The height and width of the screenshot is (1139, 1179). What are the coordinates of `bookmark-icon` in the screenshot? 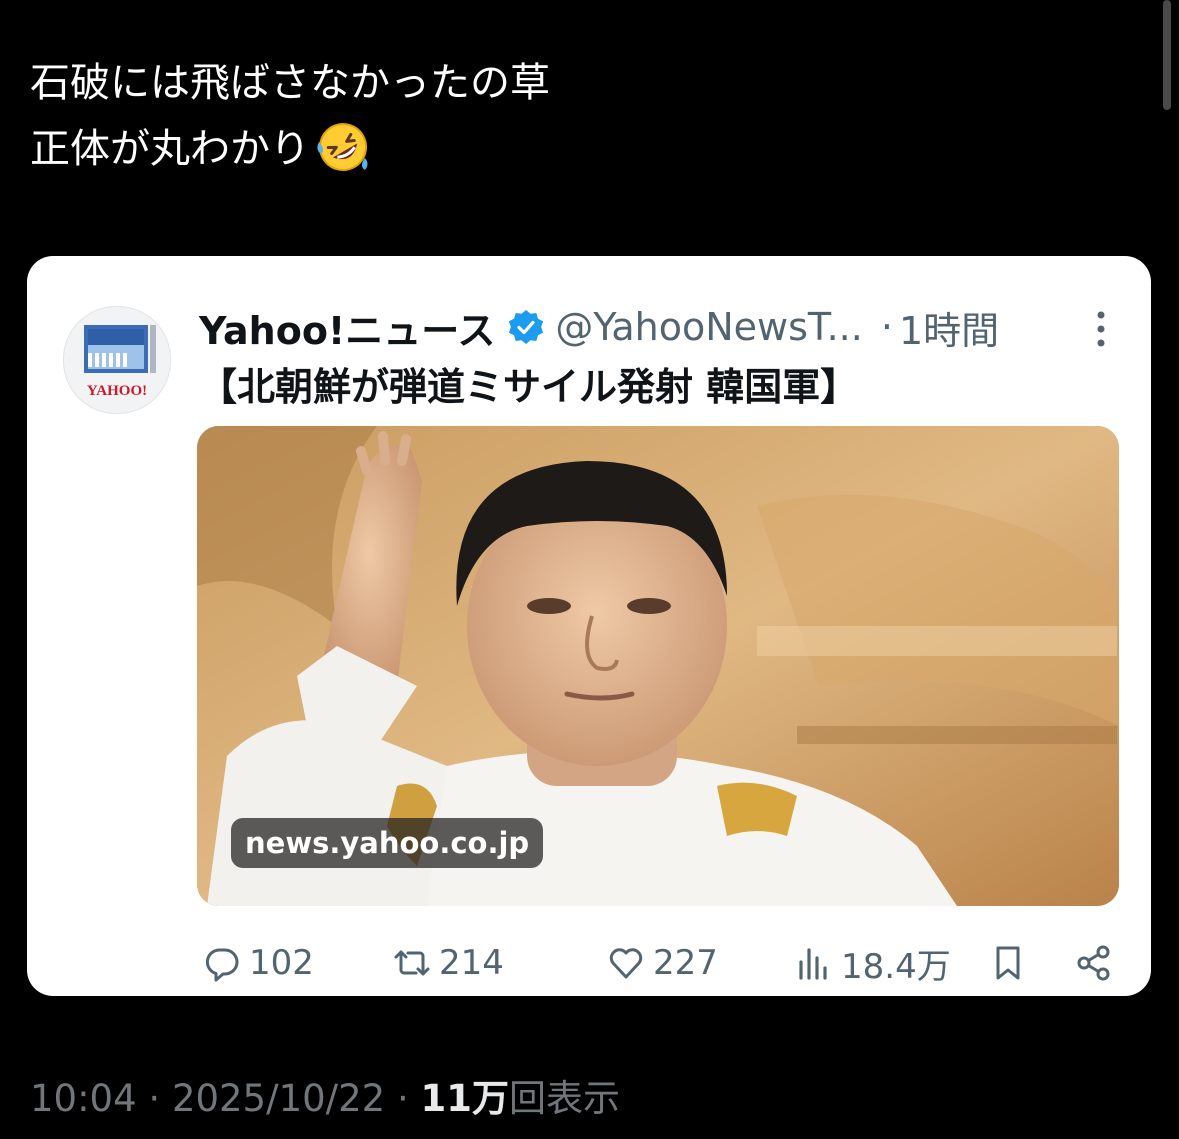 It's located at (1008, 963).